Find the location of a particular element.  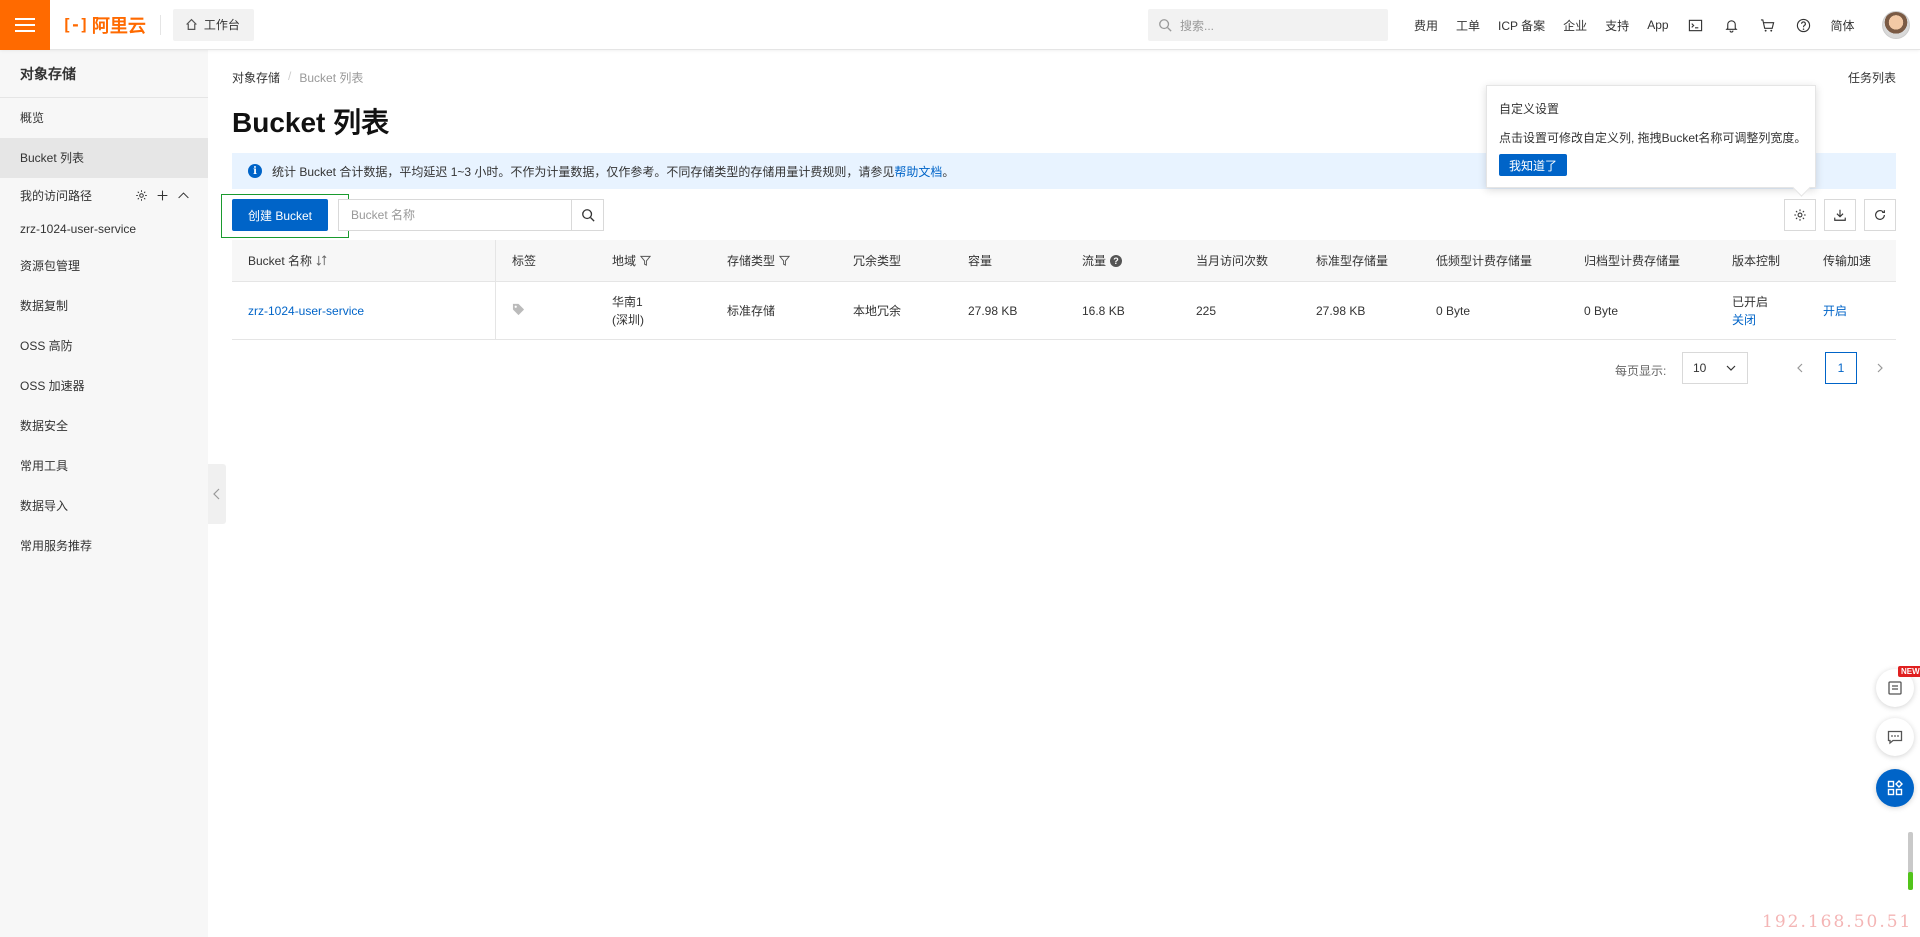

breadcrumb: 对象存储 / Bucket 列表 is located at coordinates (297, 77).